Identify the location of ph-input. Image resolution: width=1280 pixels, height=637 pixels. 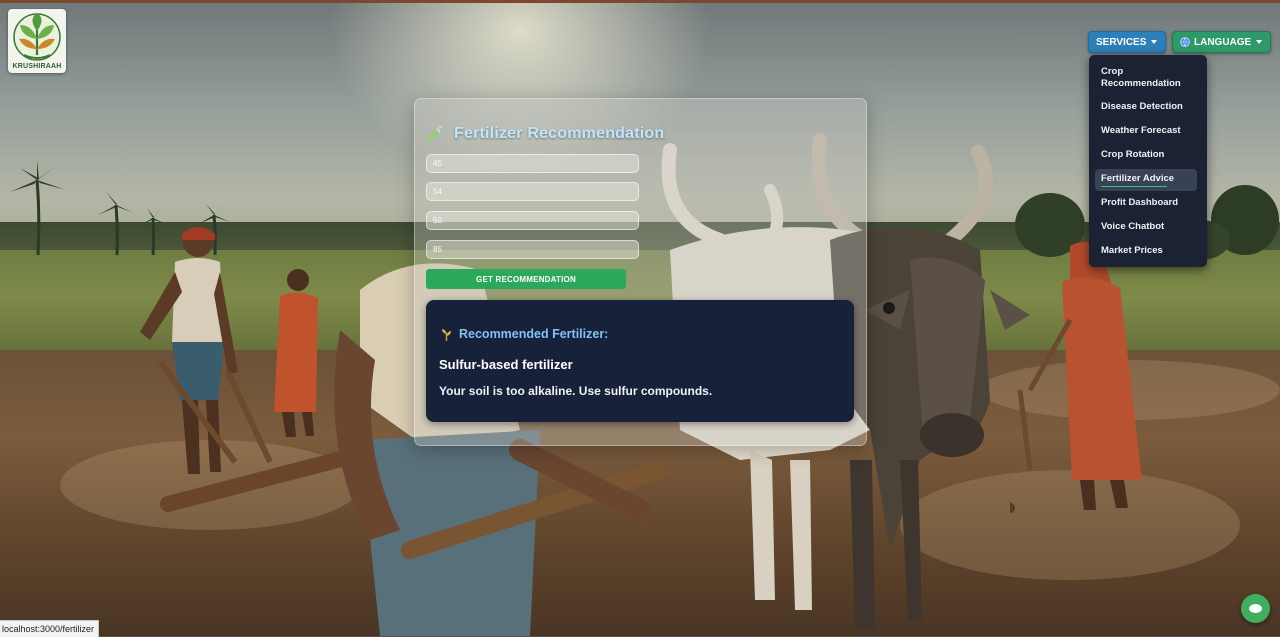
(532, 249).